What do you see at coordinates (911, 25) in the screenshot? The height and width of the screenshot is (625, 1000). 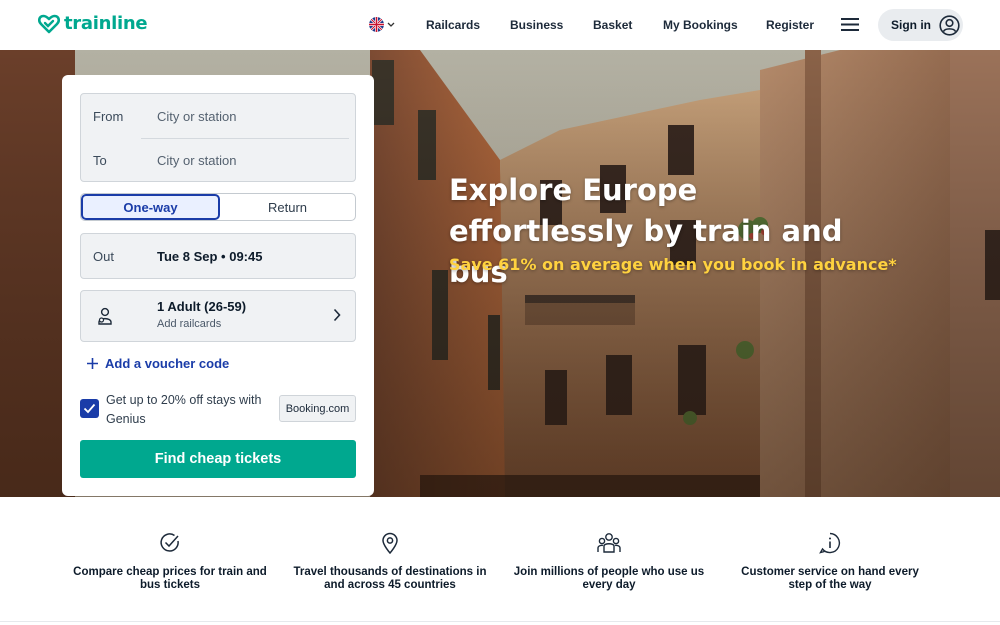 I see `sign-in-label: Sign in` at bounding box center [911, 25].